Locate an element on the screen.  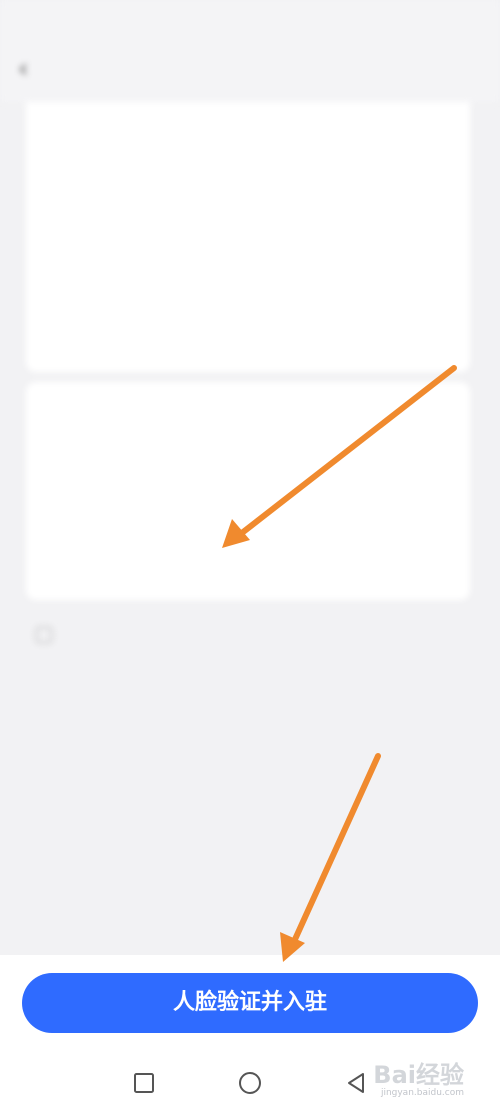
back-icon: ‹ is located at coordinates (23, 69).